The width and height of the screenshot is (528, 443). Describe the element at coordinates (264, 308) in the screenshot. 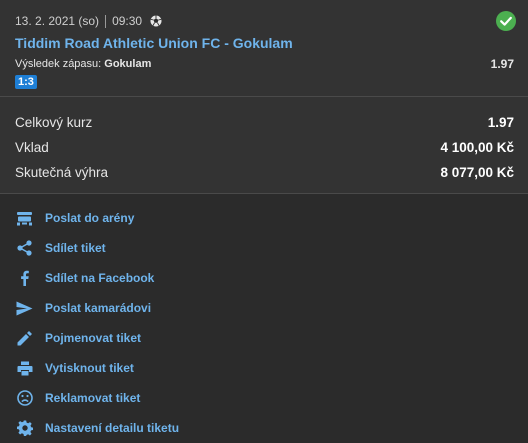

I see `send-to-friend-button: Poslat kamarádovi` at that location.